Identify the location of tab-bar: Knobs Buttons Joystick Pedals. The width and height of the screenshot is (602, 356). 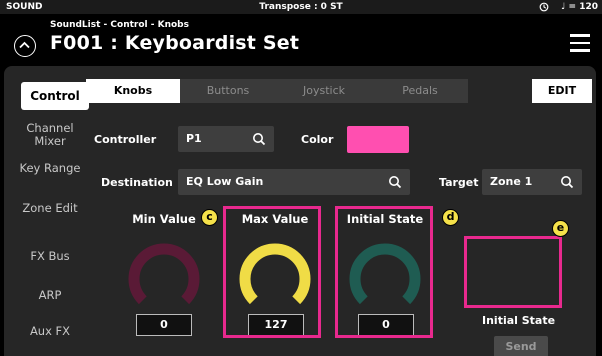
(277, 91).